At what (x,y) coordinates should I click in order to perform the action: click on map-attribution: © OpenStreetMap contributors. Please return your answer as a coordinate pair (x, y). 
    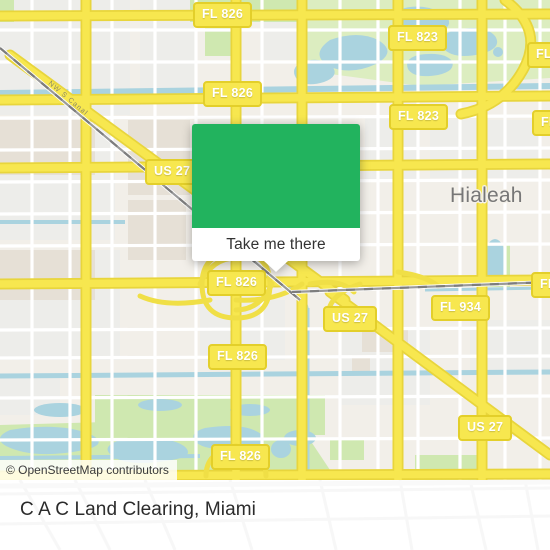
    Looking at the image, I should click on (88, 470).